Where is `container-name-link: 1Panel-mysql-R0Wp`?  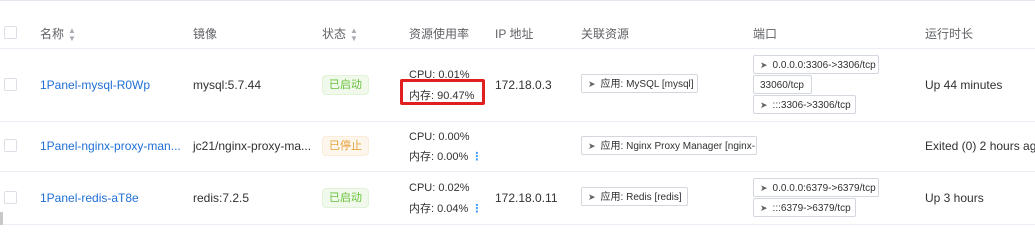
container-name-link: 1Panel-mysql-R0Wp is located at coordinates (95, 85).